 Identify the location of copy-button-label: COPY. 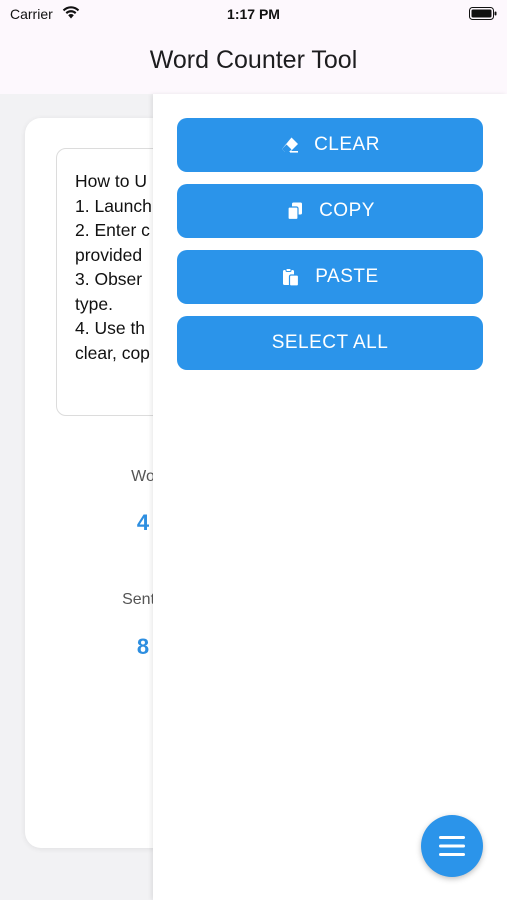
(347, 210).